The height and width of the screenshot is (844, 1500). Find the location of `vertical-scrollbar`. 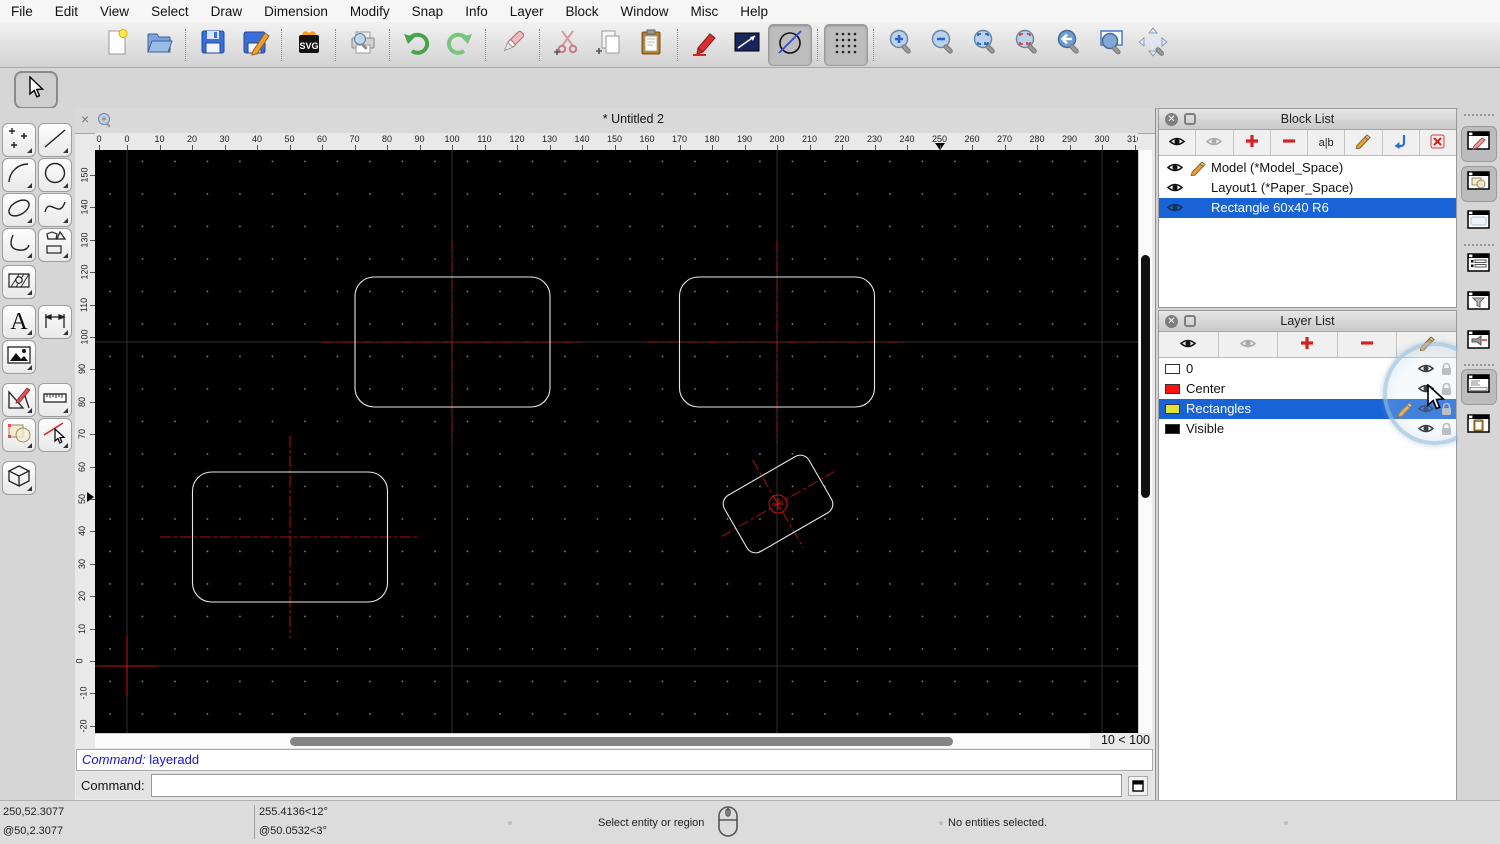

vertical-scrollbar is located at coordinates (1145, 441).